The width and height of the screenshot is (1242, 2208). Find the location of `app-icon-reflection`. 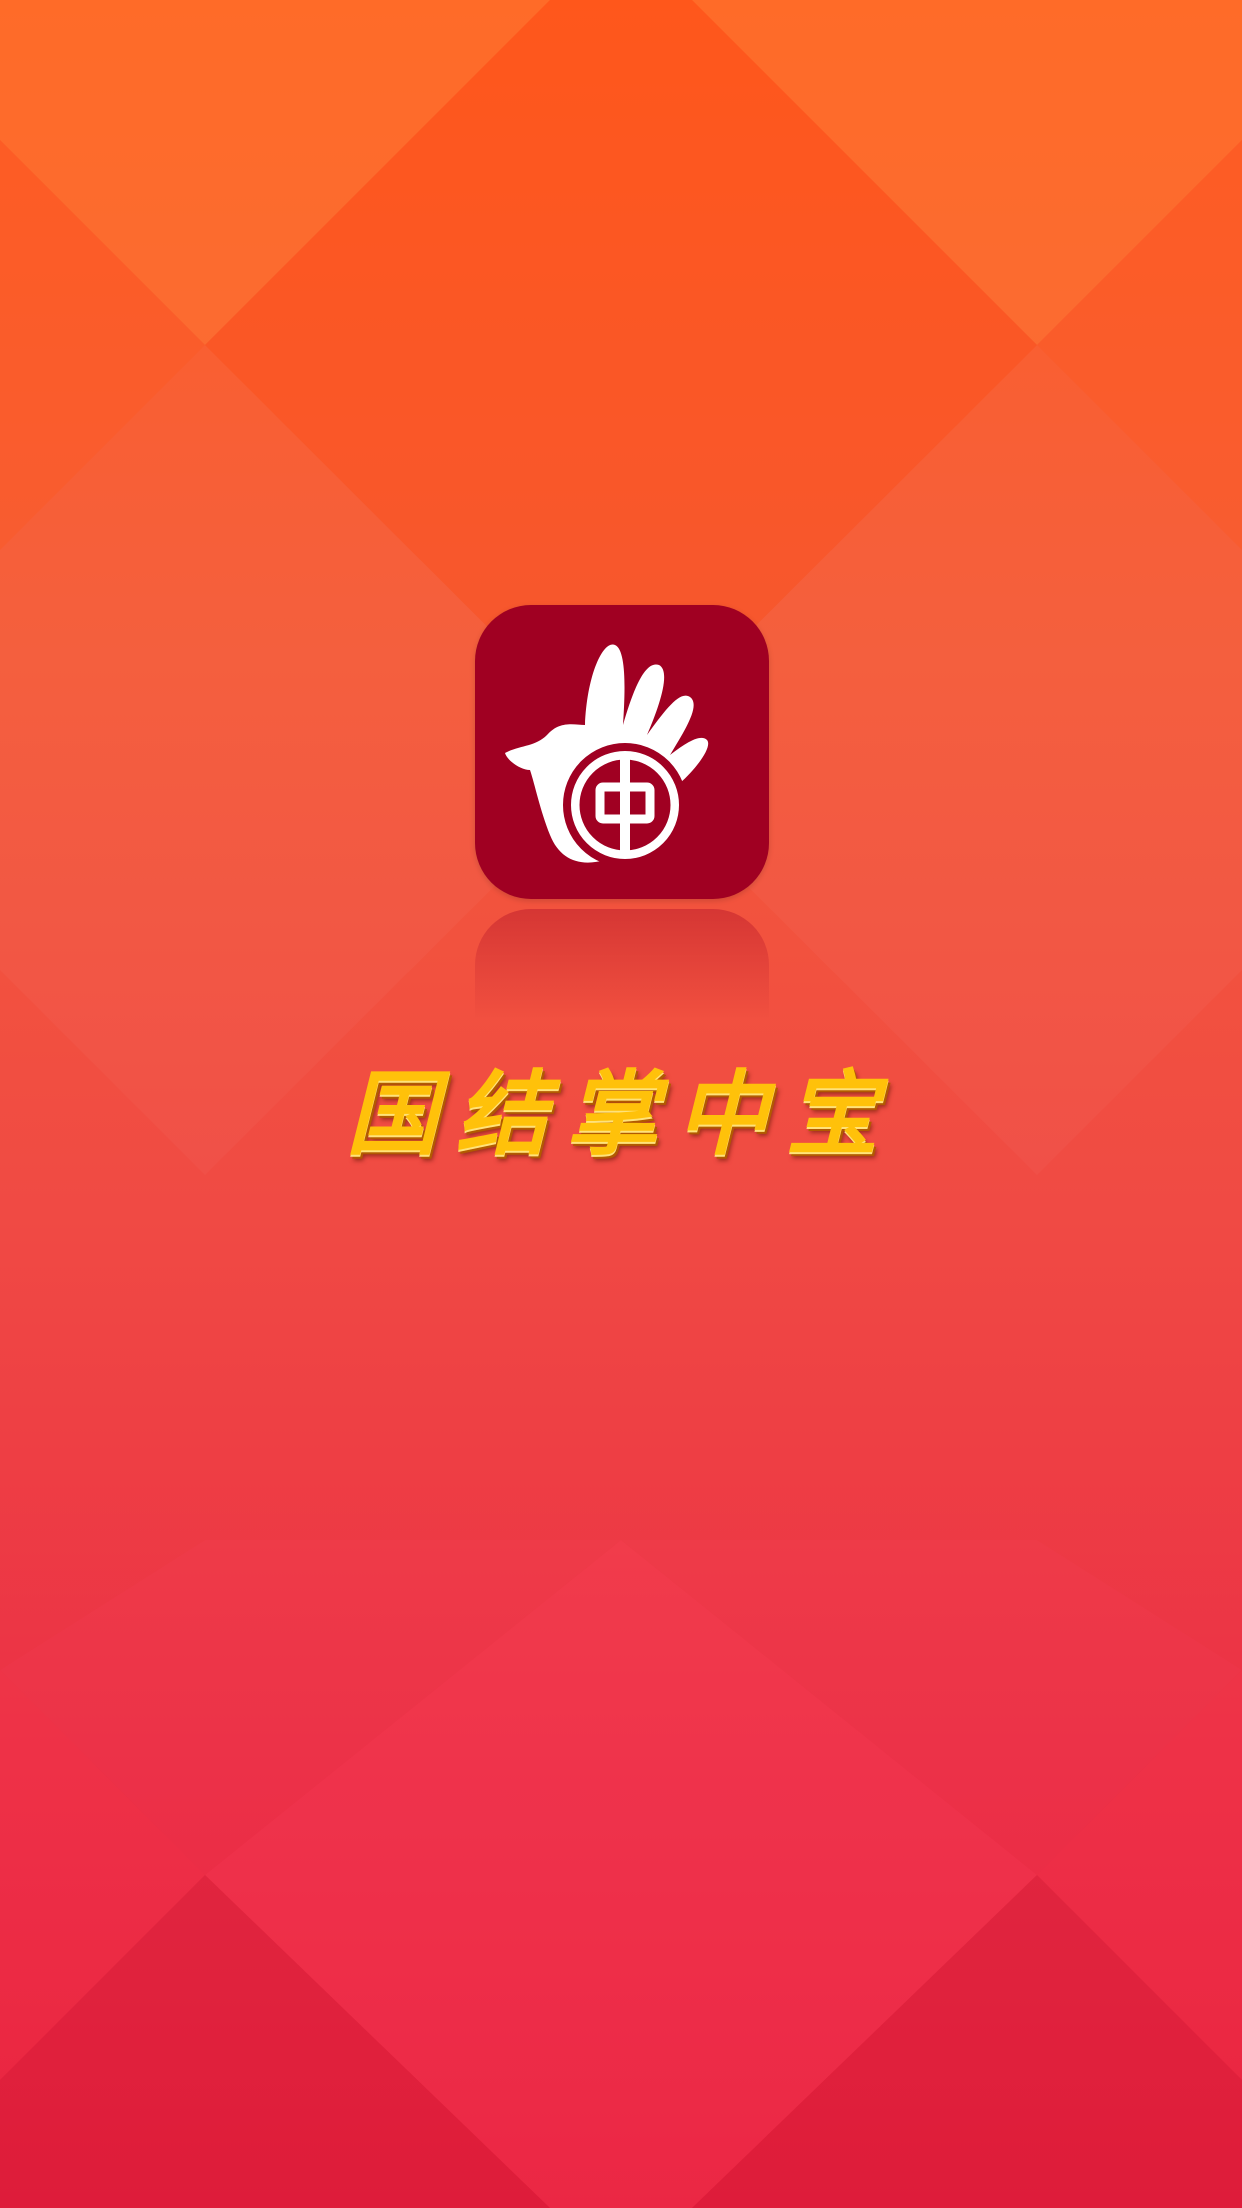

app-icon-reflection is located at coordinates (622, 964).